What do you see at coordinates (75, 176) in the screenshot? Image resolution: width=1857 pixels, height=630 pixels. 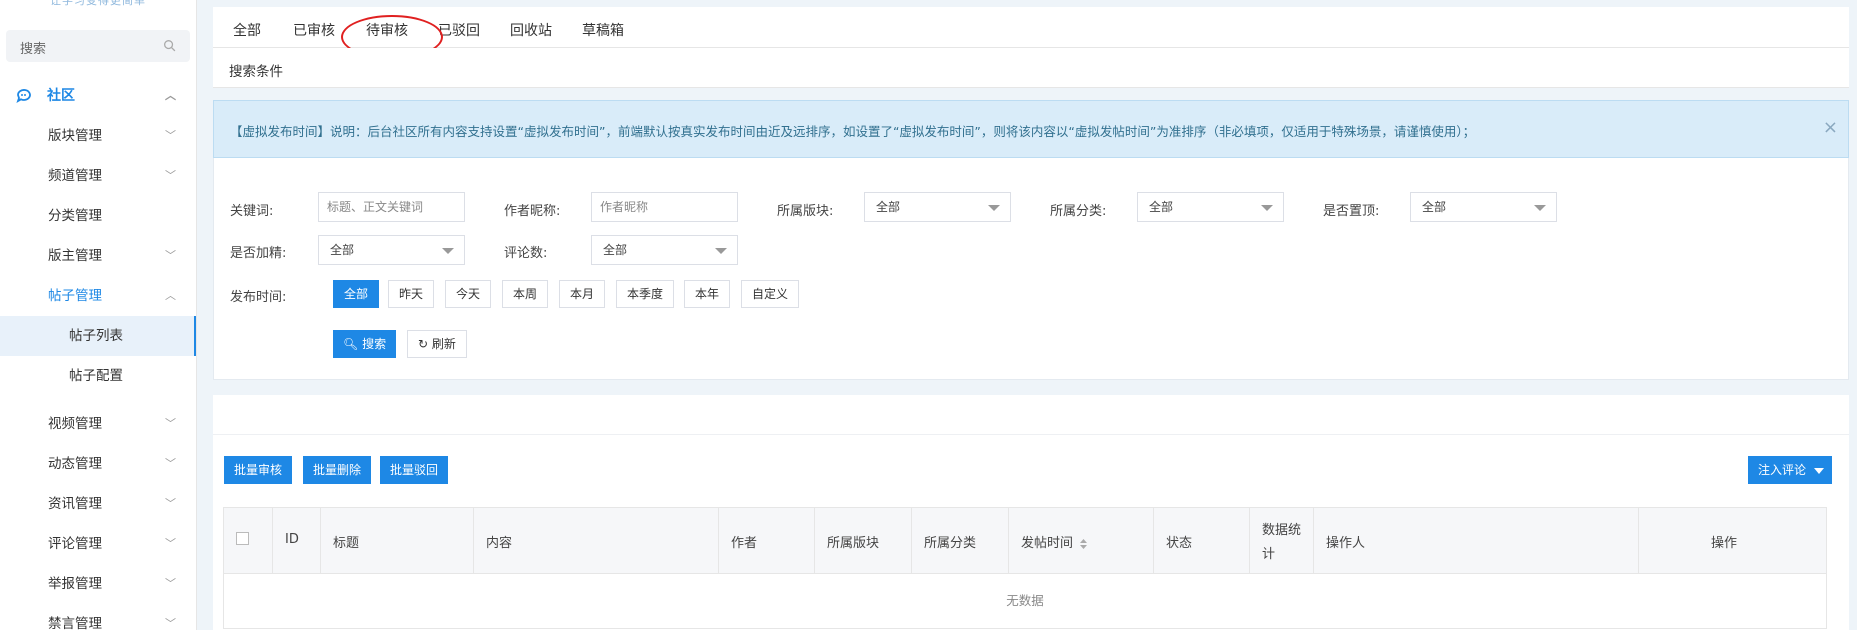 I see `sidebar-item-label: 频道管理` at bounding box center [75, 176].